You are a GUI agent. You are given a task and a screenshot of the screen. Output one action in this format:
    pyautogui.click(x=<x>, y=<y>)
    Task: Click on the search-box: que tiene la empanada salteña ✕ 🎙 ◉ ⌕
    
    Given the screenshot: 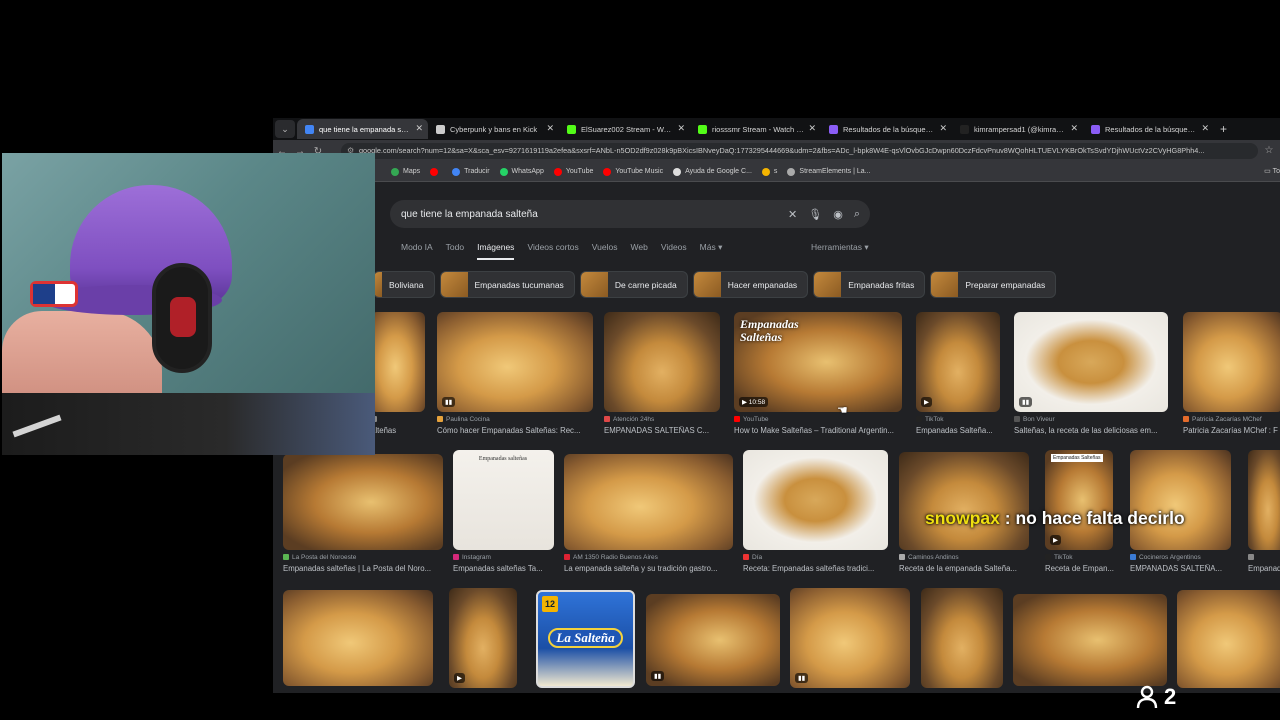 What is the action you would take?
    pyautogui.click(x=630, y=214)
    